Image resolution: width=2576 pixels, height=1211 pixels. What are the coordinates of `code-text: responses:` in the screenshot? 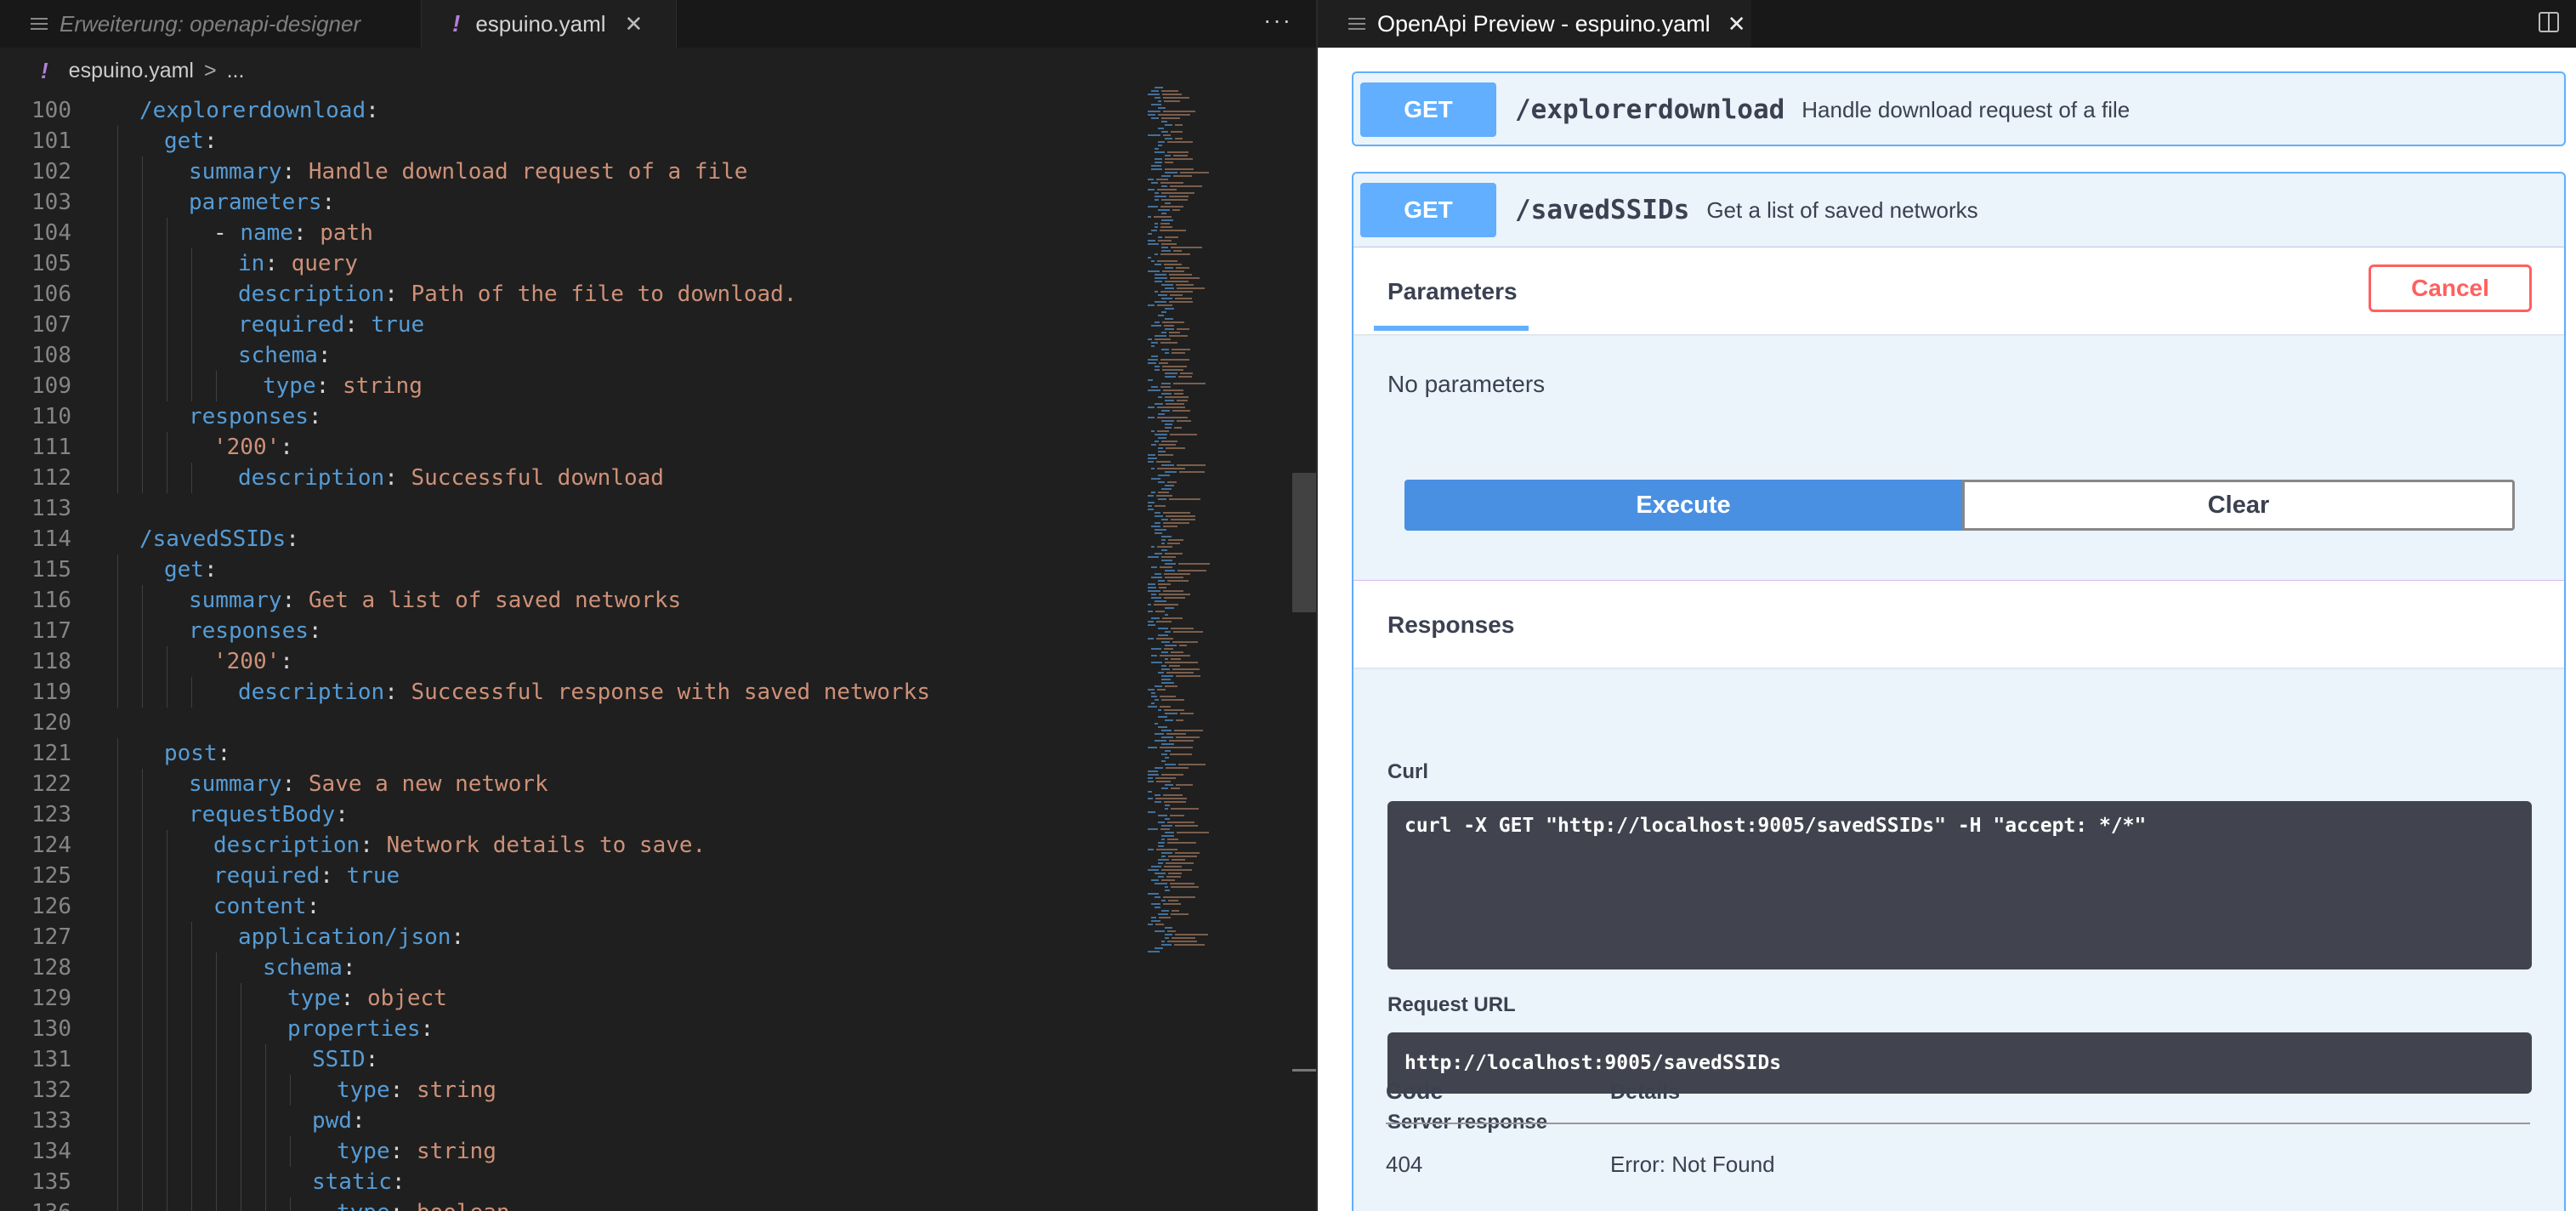 It's located at (256, 631).